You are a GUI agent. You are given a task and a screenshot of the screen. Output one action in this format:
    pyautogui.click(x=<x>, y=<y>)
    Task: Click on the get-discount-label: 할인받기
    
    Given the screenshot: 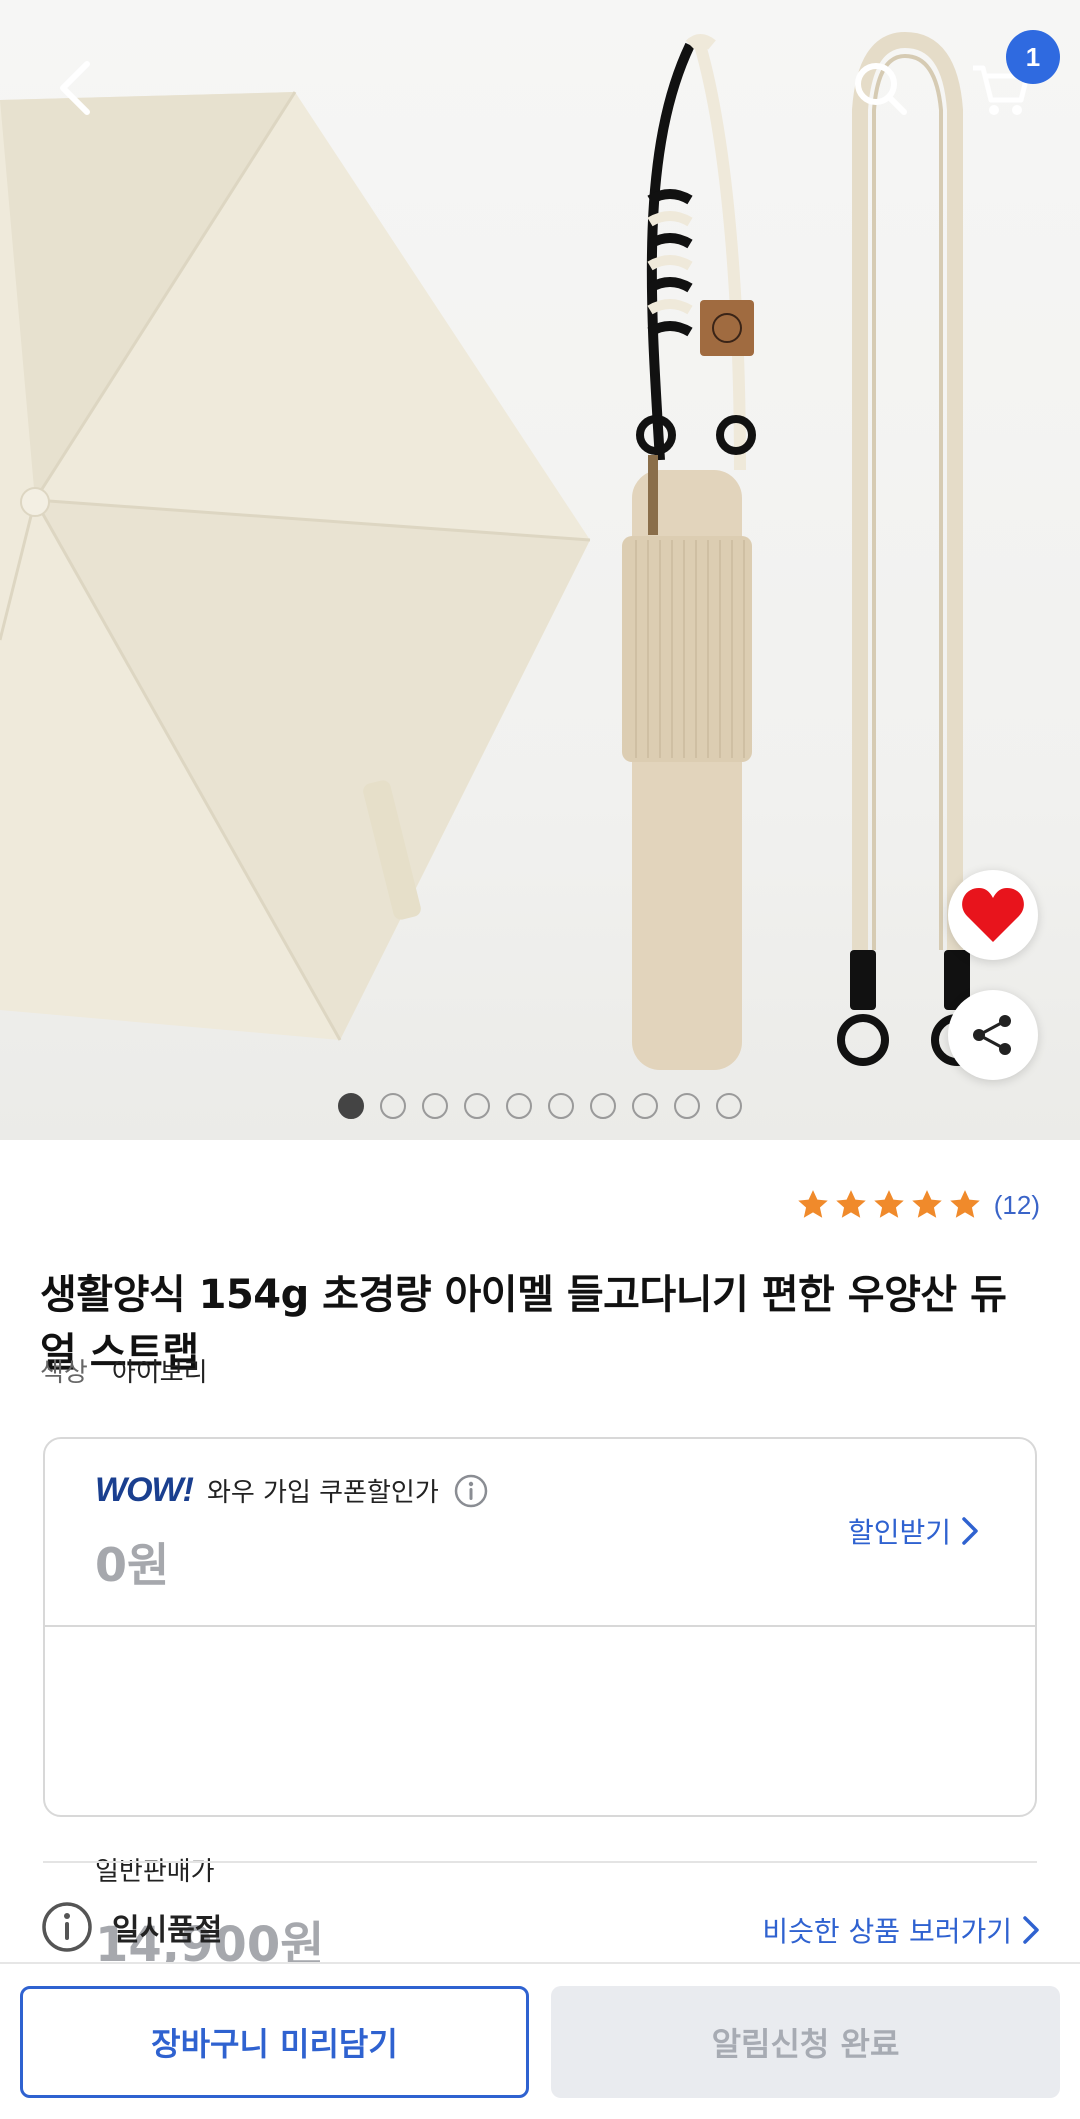 What is the action you would take?
    pyautogui.click(x=899, y=1532)
    